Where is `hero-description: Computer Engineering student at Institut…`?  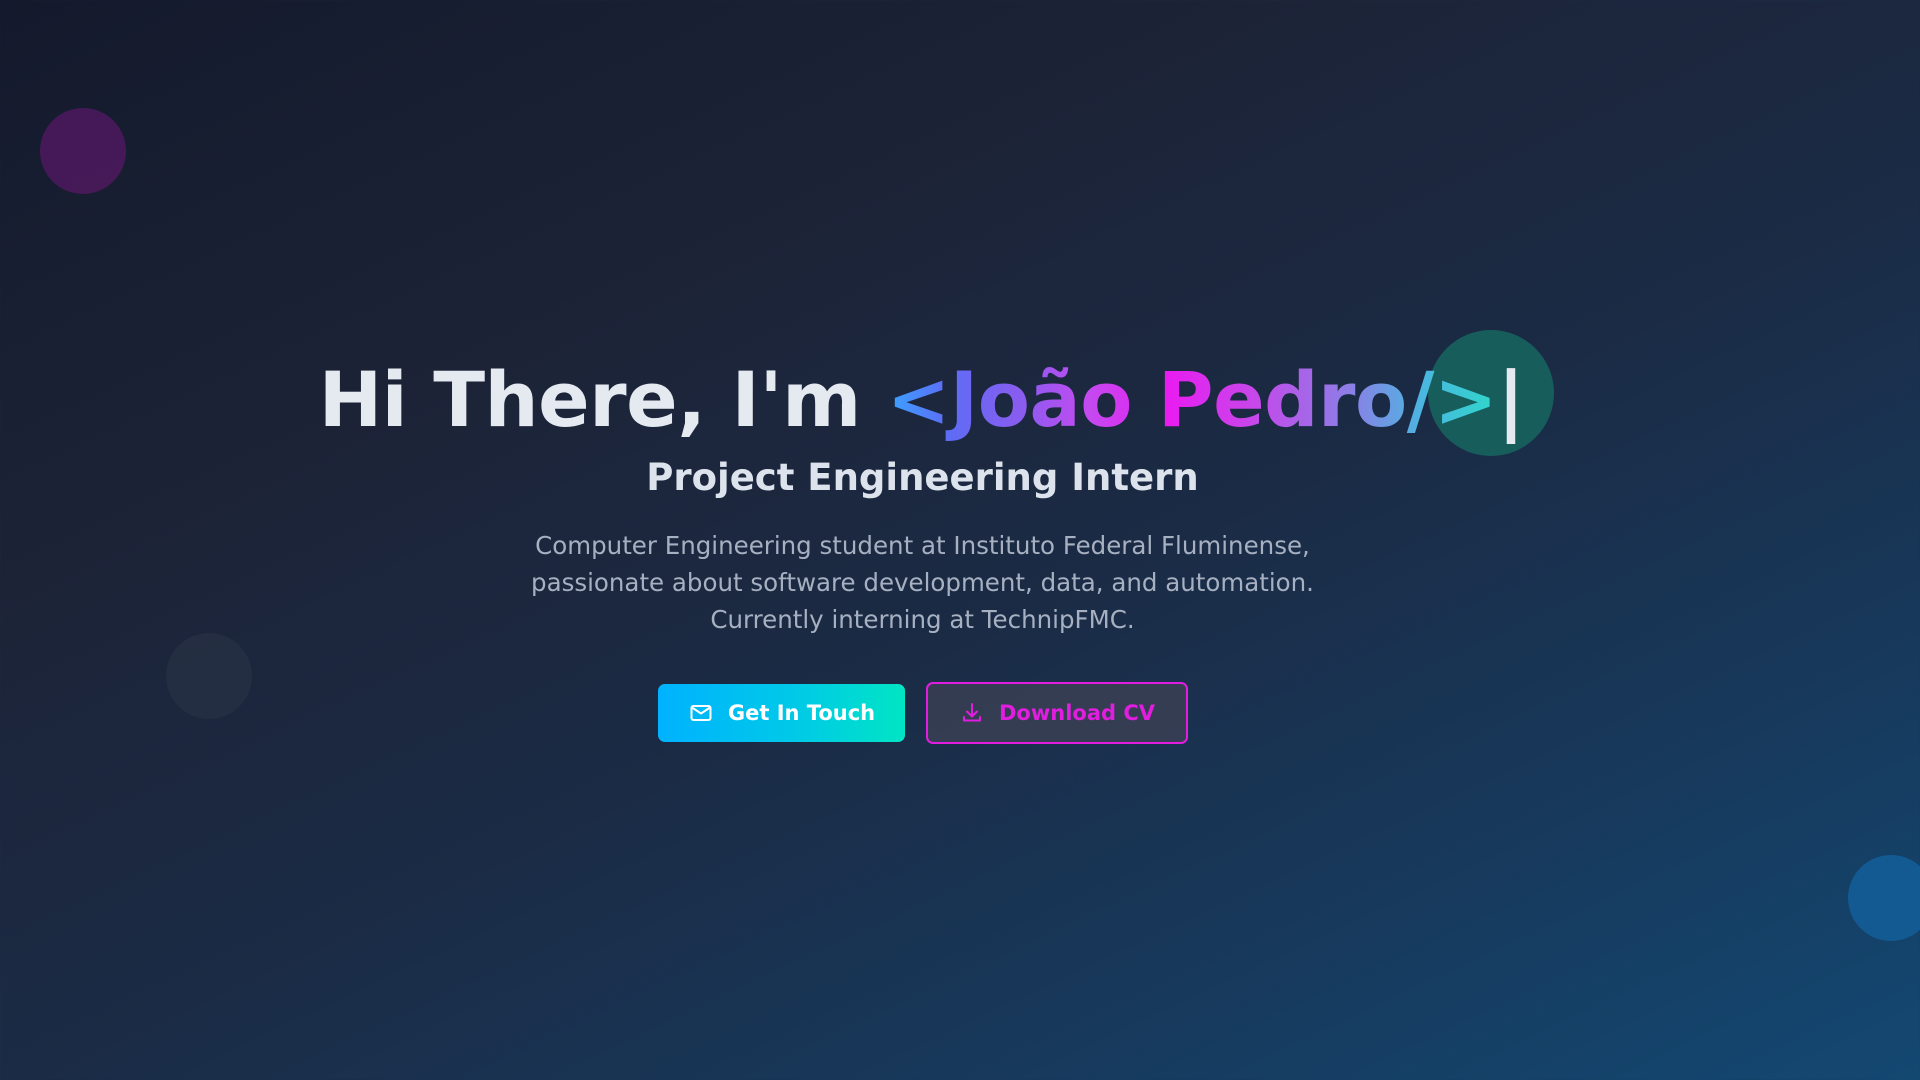 hero-description: Computer Engineering student at Institut… is located at coordinates (922, 582).